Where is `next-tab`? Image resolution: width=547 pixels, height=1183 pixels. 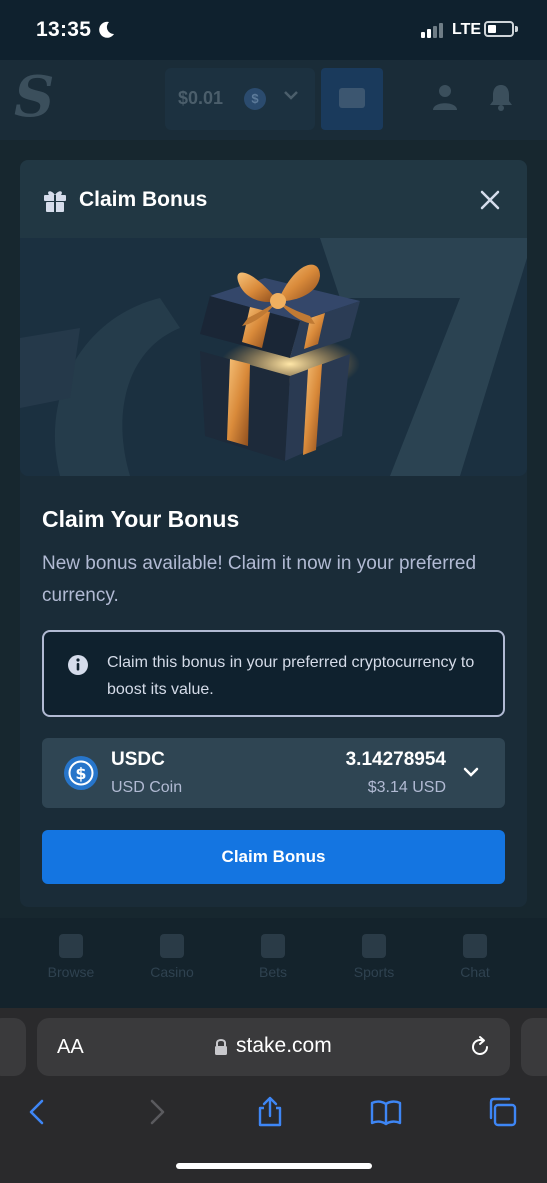
next-tab is located at coordinates (534, 1047).